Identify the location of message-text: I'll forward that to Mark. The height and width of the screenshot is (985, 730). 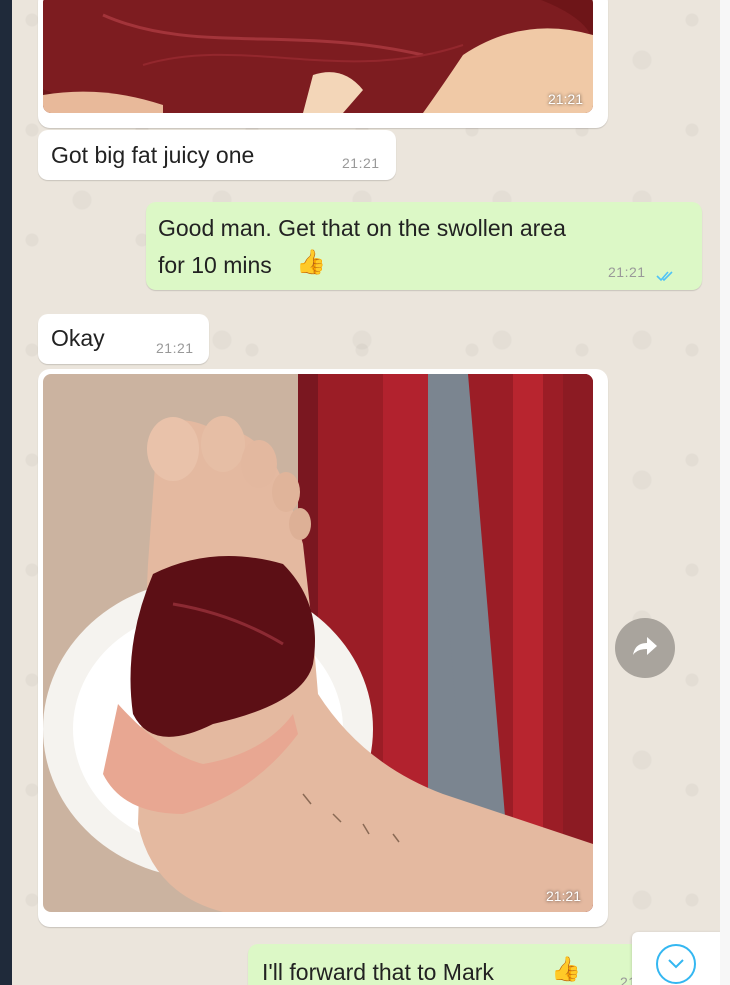
(378, 972).